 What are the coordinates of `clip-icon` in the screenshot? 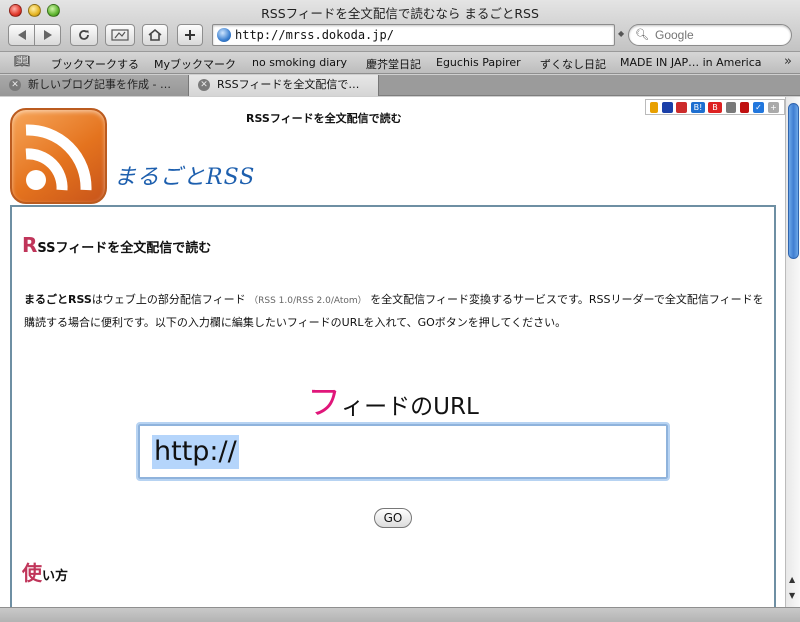 It's located at (731, 107).